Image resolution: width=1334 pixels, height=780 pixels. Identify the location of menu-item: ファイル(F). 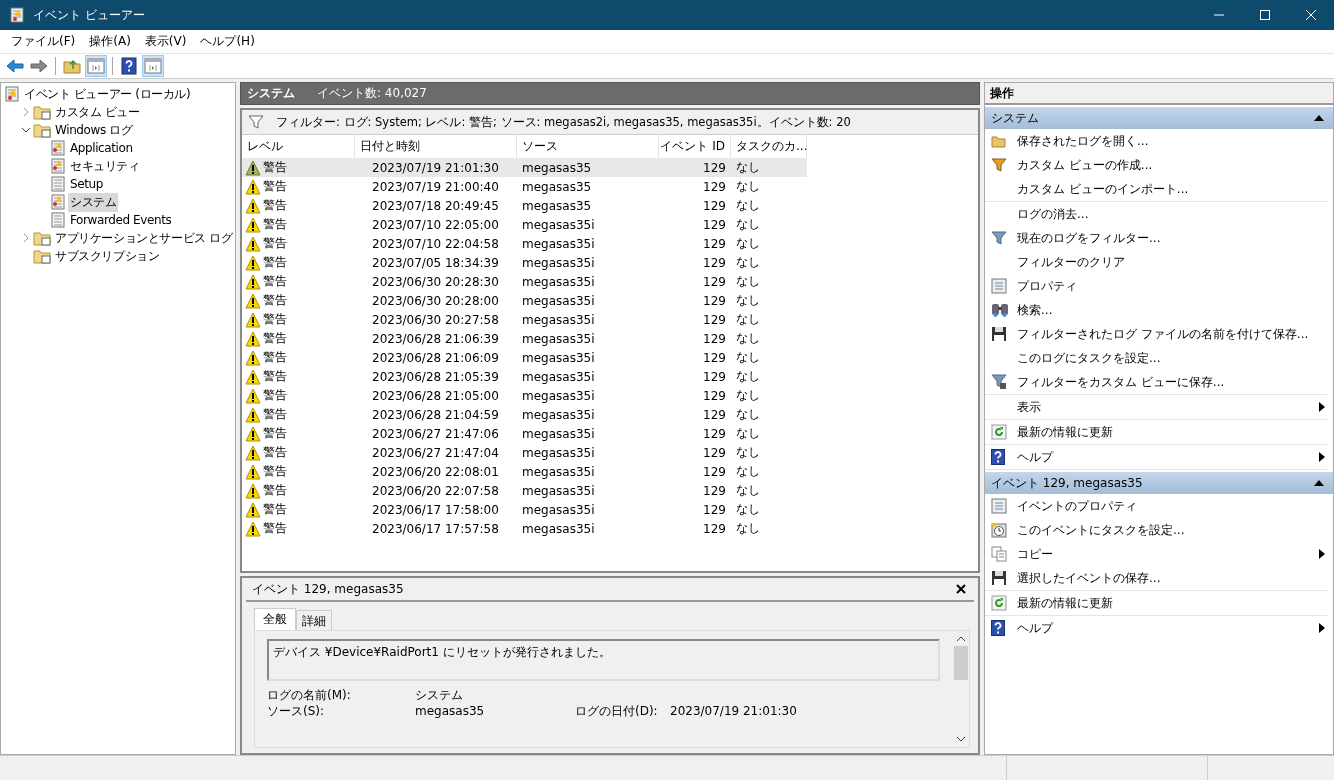
(43, 41).